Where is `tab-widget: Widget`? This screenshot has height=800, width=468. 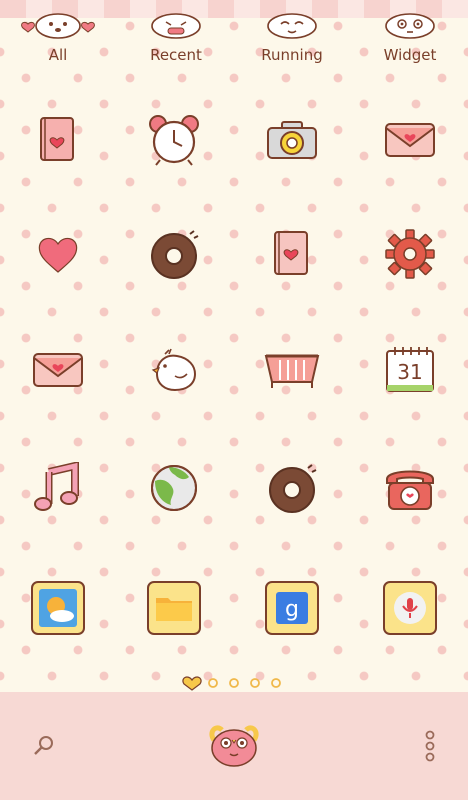
tab-widget: Widget is located at coordinates (410, 39).